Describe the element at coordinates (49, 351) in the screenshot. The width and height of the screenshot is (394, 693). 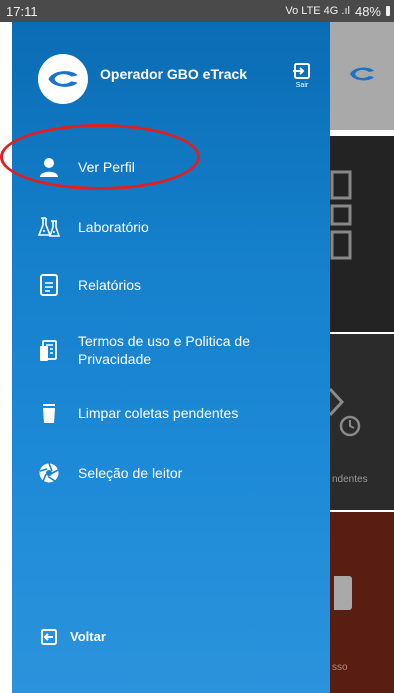
I see `terms-icon` at that location.